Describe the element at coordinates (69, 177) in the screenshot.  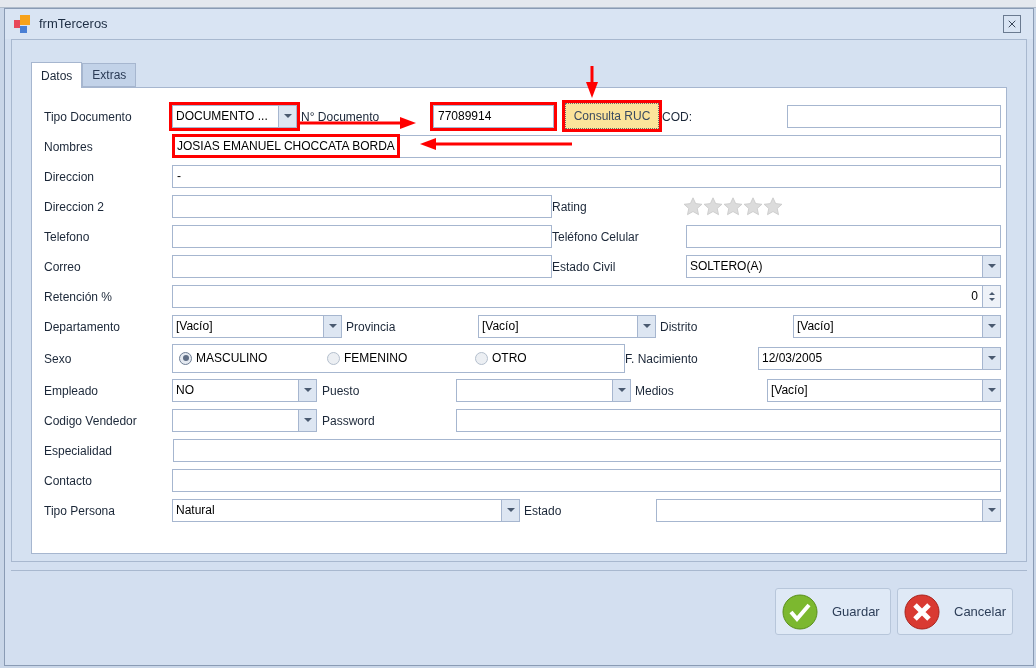
I see `field-label: Direccion` at that location.